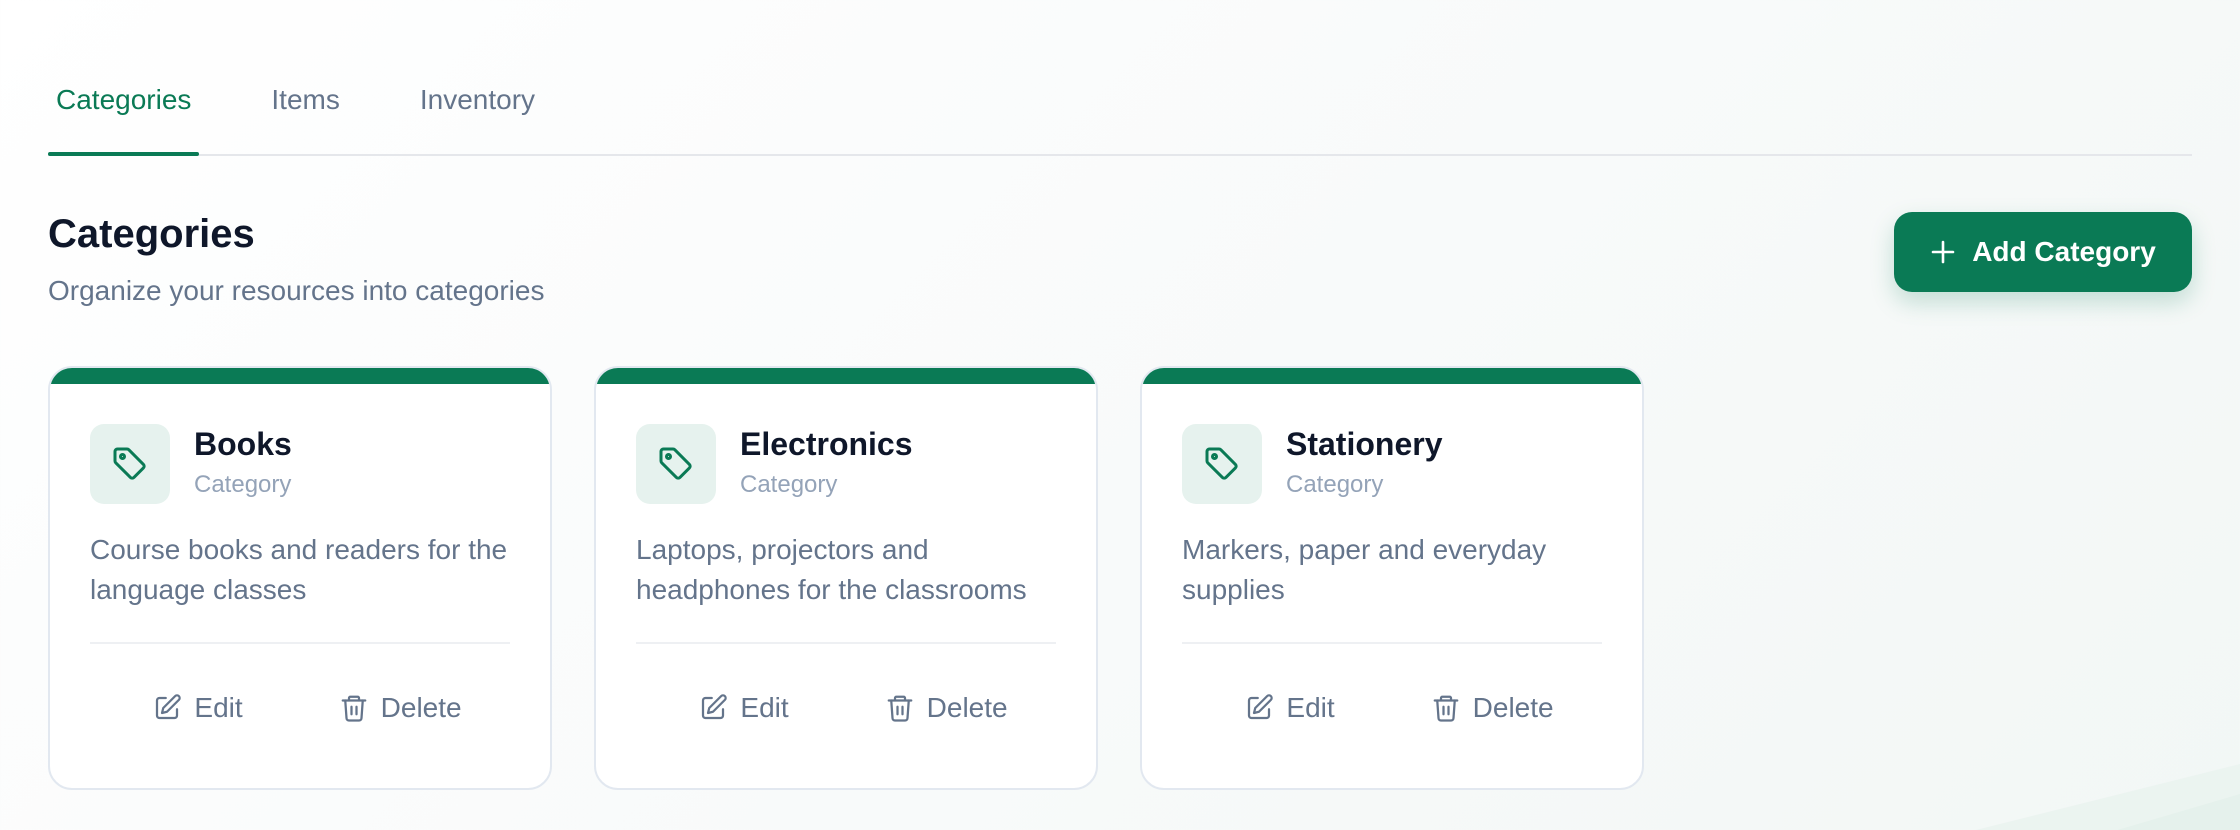 This screenshot has height=830, width=2240. I want to click on card-title: Electronics, so click(826, 444).